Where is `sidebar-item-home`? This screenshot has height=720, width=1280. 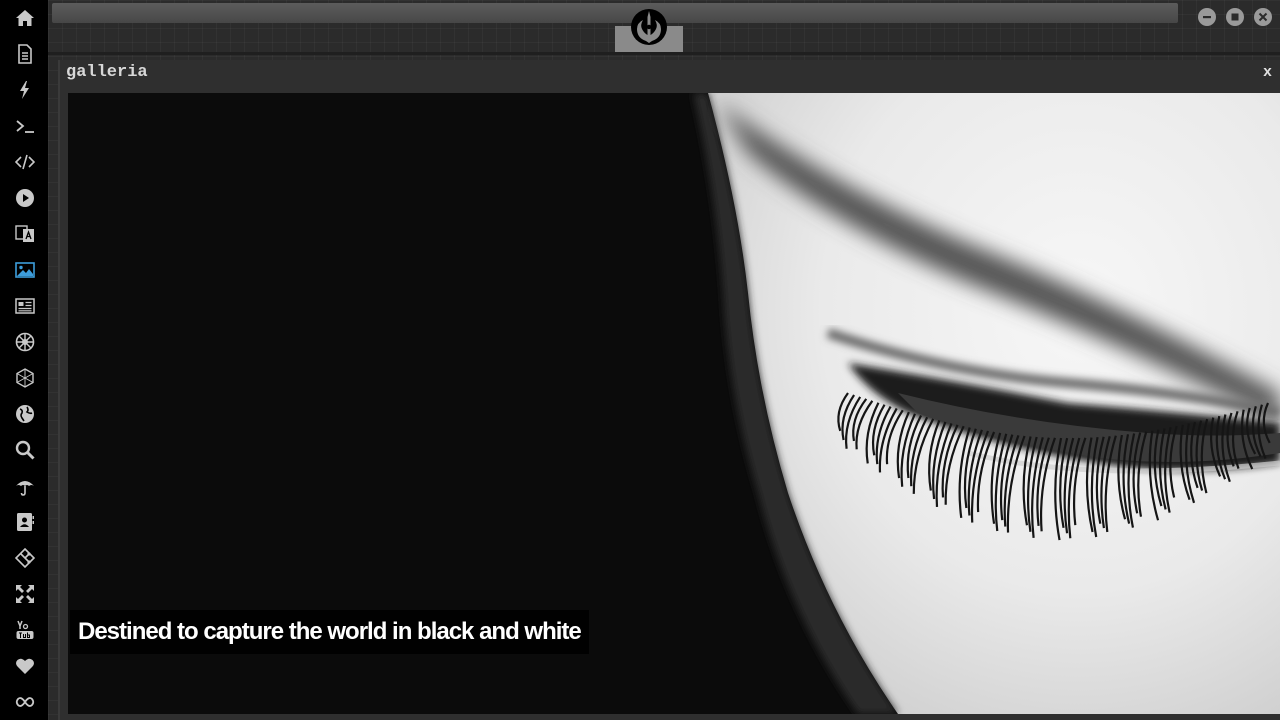
sidebar-item-home is located at coordinates (25, 18).